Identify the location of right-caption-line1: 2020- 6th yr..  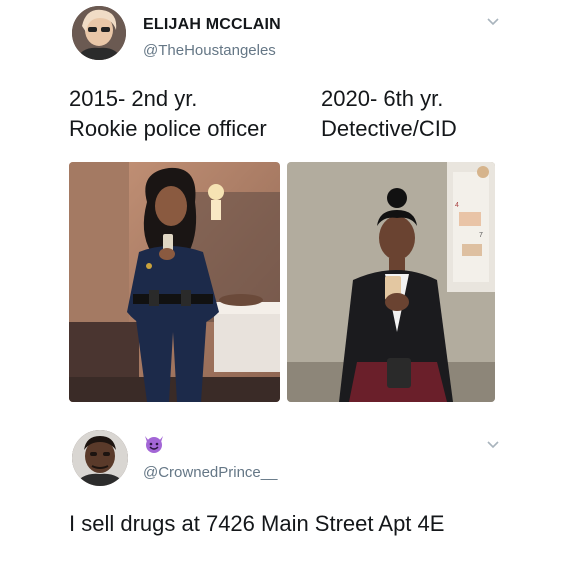
(382, 98).